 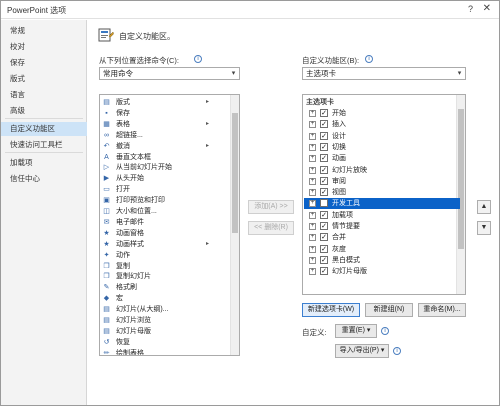 I want to click on tree-item-label: 幻灯片放映, so click(x=349, y=170).